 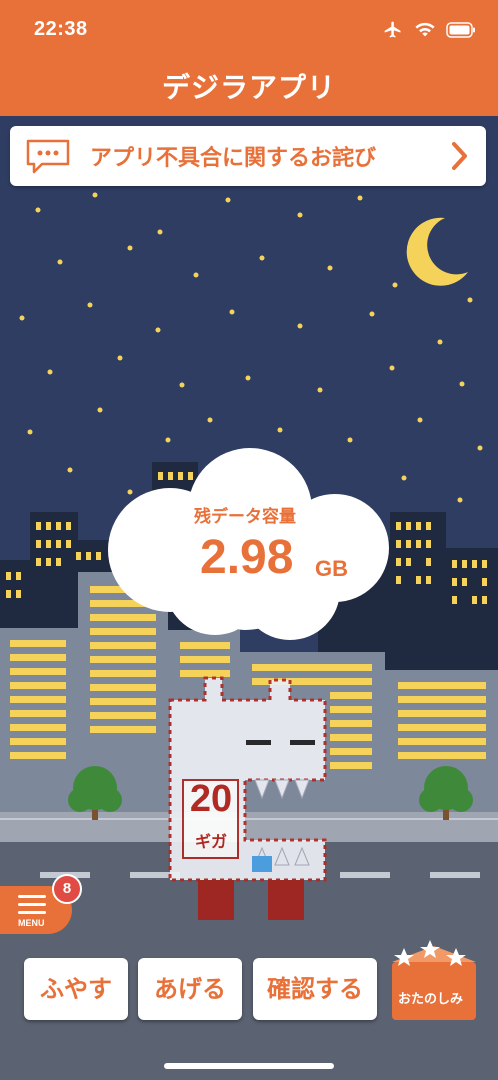 I want to click on data-remaining-value: 2.98, so click(x=247, y=557).